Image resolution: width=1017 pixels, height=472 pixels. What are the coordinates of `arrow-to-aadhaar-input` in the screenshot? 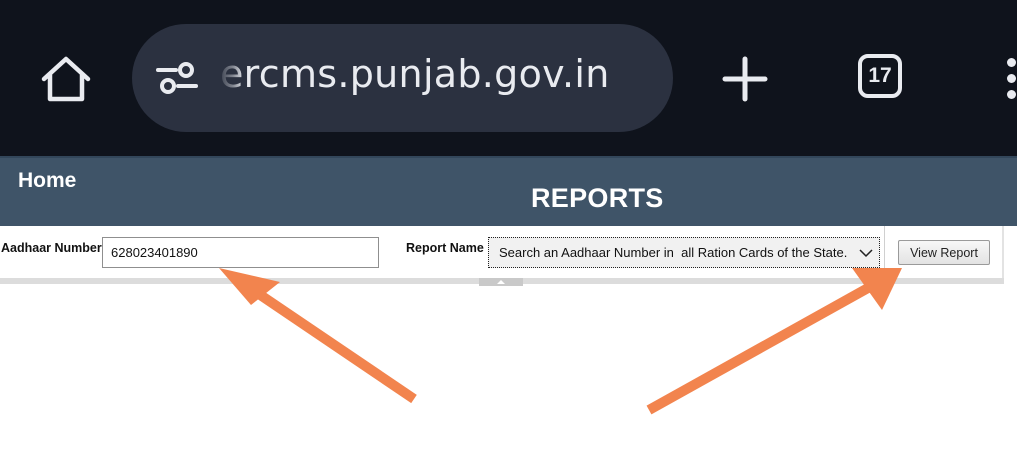 It's located at (318, 336).